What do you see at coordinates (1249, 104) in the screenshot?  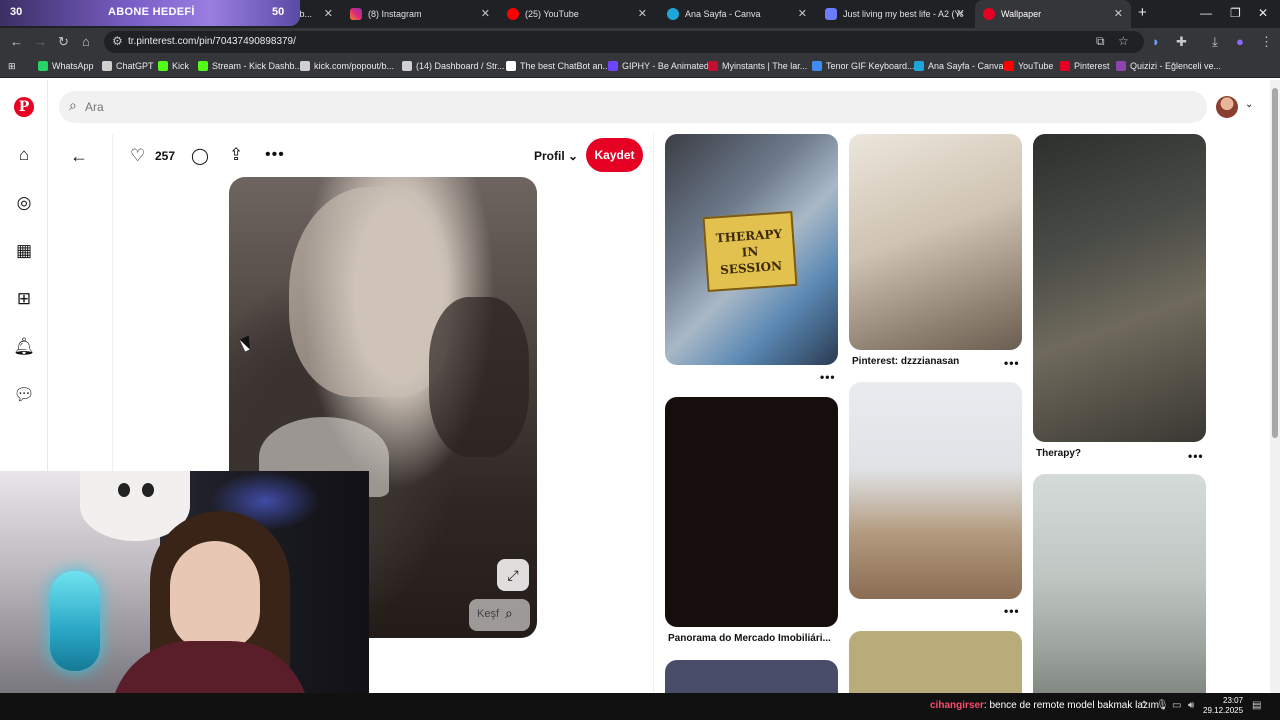 I see `chevron-down-icon: ⌄` at bounding box center [1249, 104].